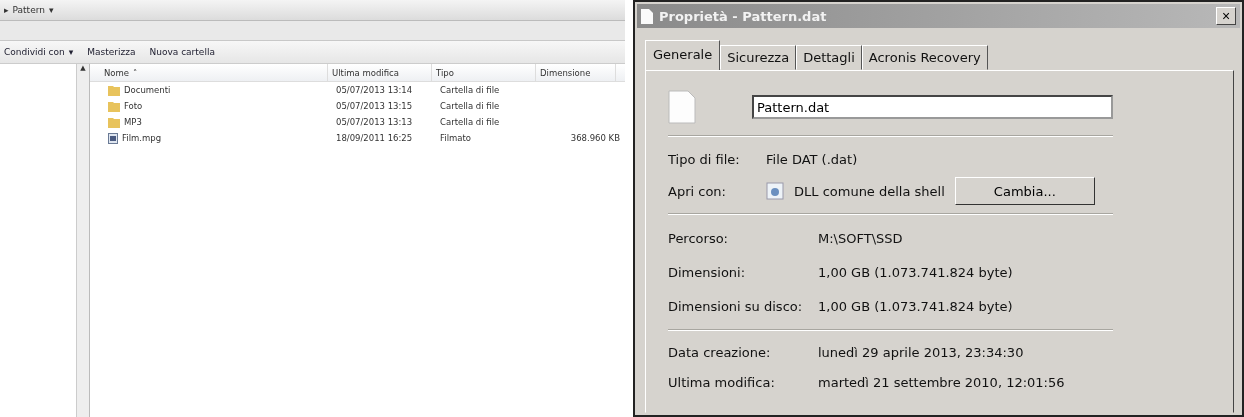  I want to click on caret-icon: ▾, so click(51, 10).